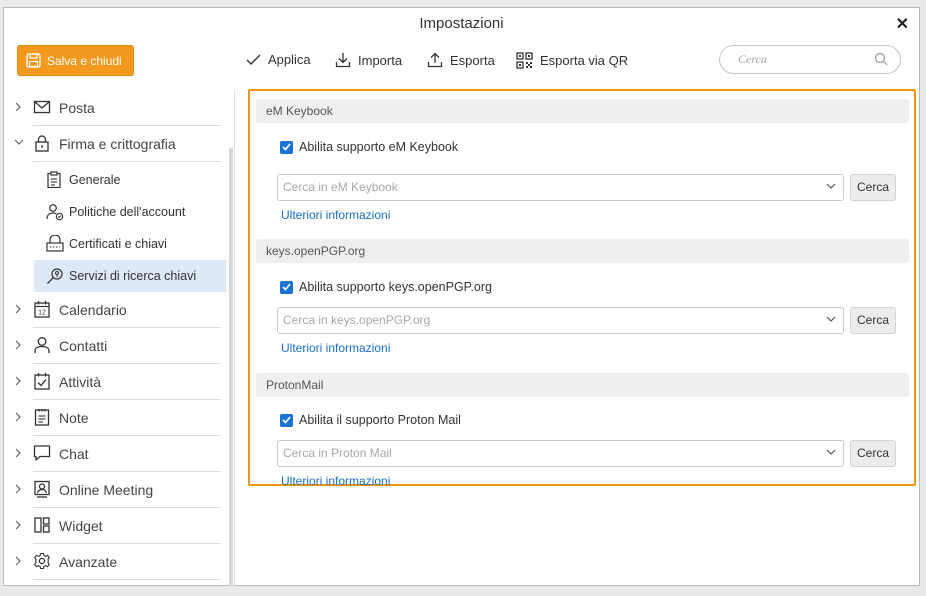 This screenshot has height=596, width=926. I want to click on window-title: Impostazioni, so click(461, 23).